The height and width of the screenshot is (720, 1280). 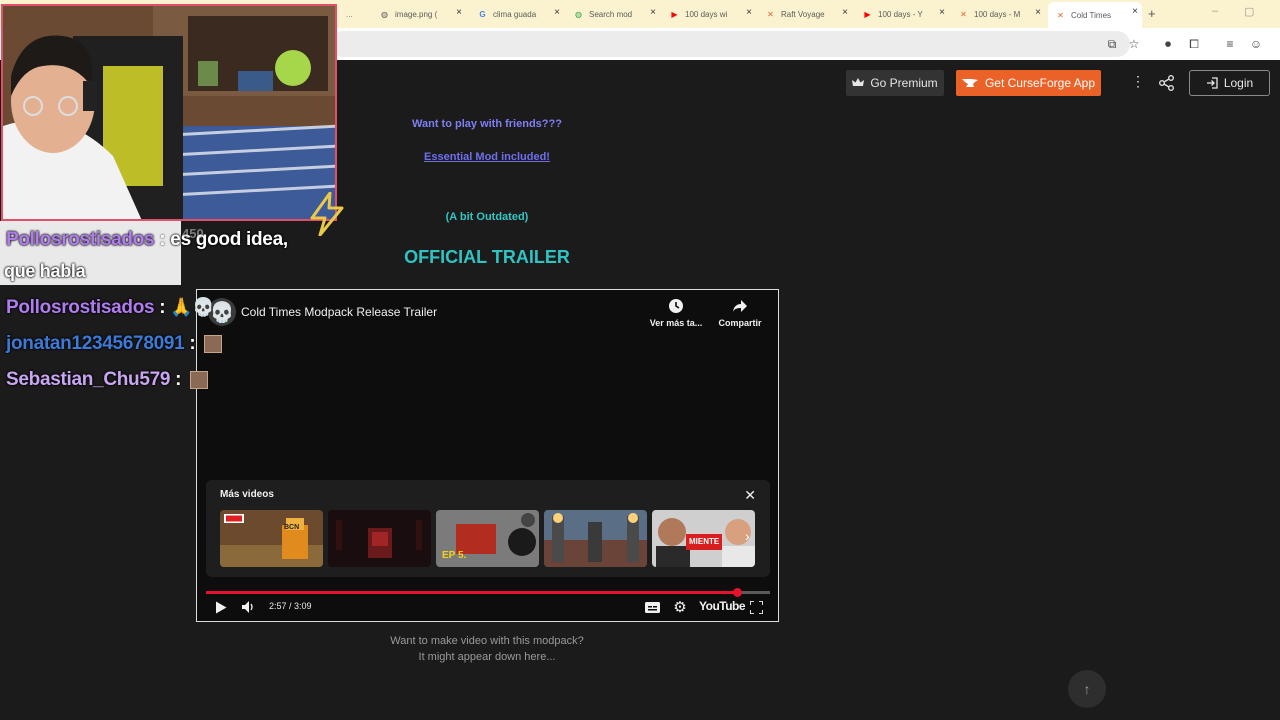 What do you see at coordinates (517, 14) in the screenshot?
I see `tab-clima: G clima guada ×` at bounding box center [517, 14].